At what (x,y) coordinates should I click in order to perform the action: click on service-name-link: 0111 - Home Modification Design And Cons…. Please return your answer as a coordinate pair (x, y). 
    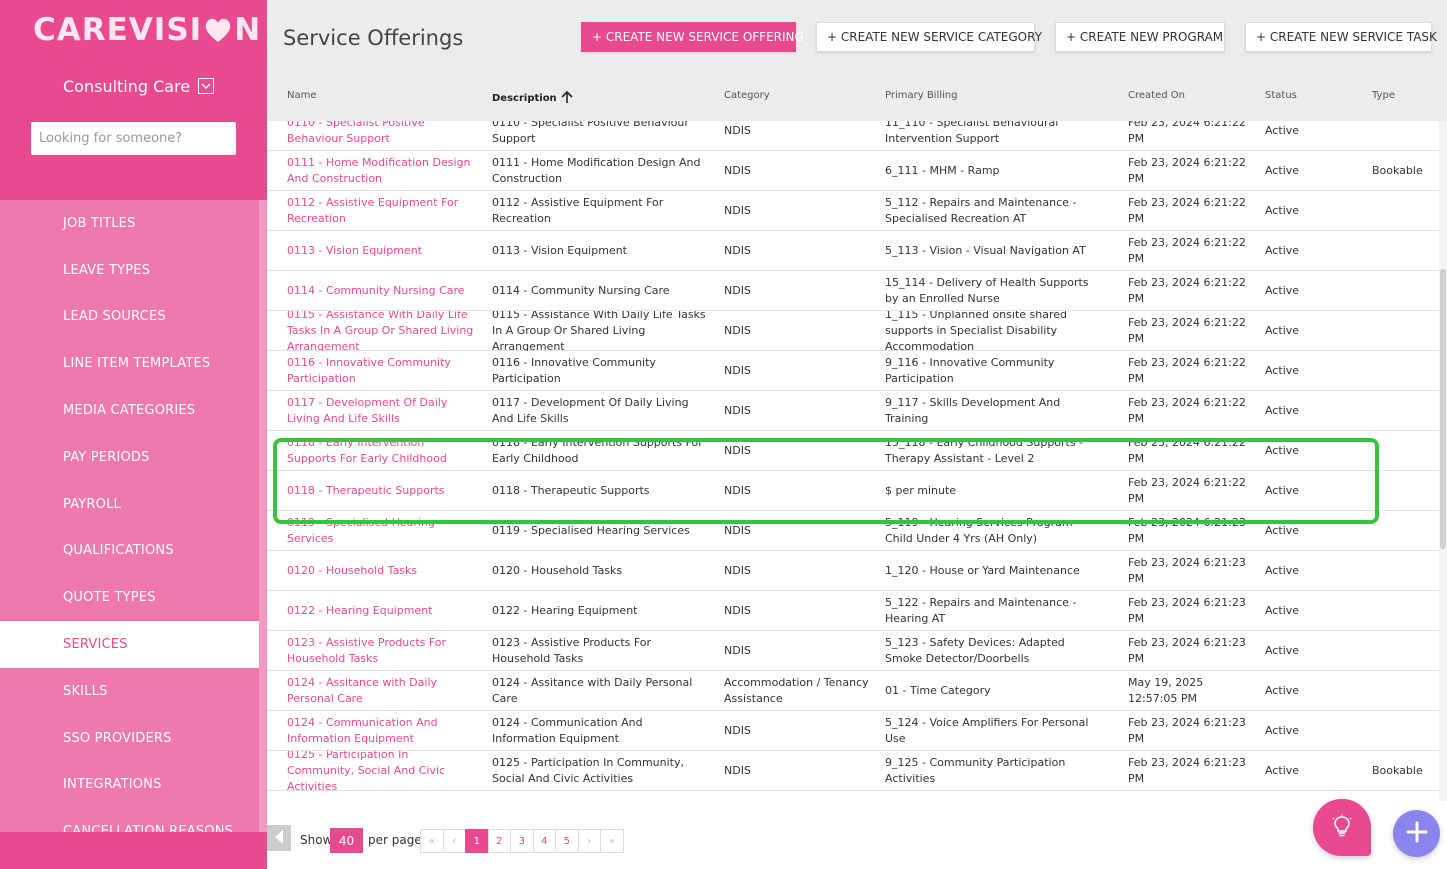
    Looking at the image, I should click on (382, 171).